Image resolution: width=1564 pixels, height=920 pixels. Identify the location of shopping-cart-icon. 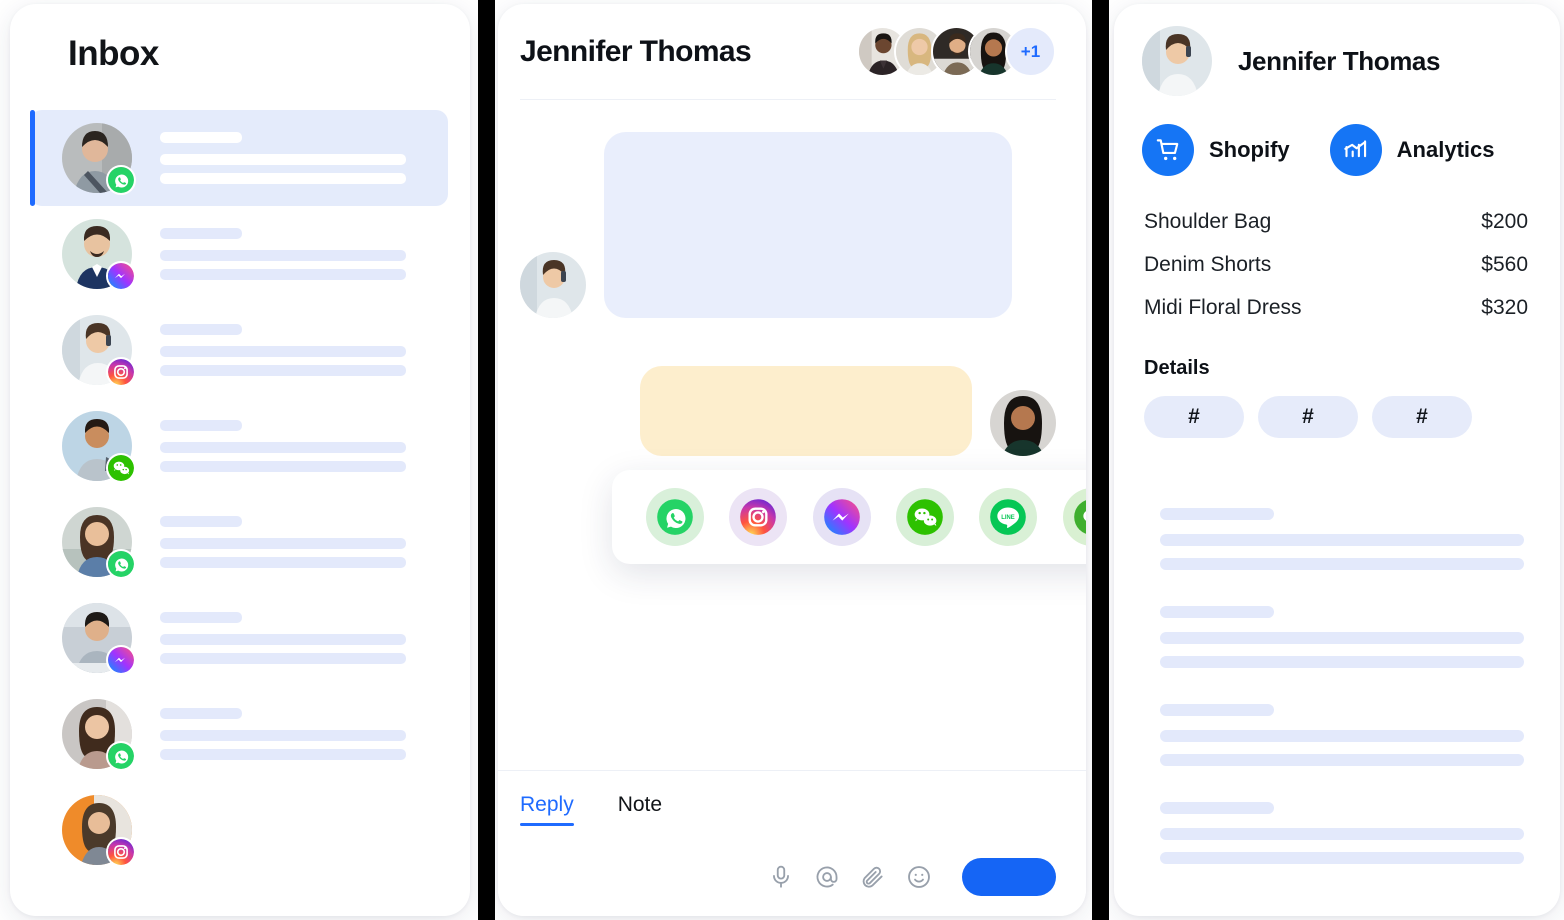
(1168, 150).